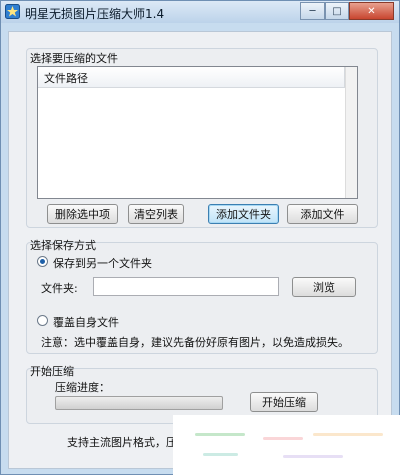 The image size is (400, 476). Describe the element at coordinates (191, 77) in the screenshot. I see `file-list-header: 文件路径` at that location.